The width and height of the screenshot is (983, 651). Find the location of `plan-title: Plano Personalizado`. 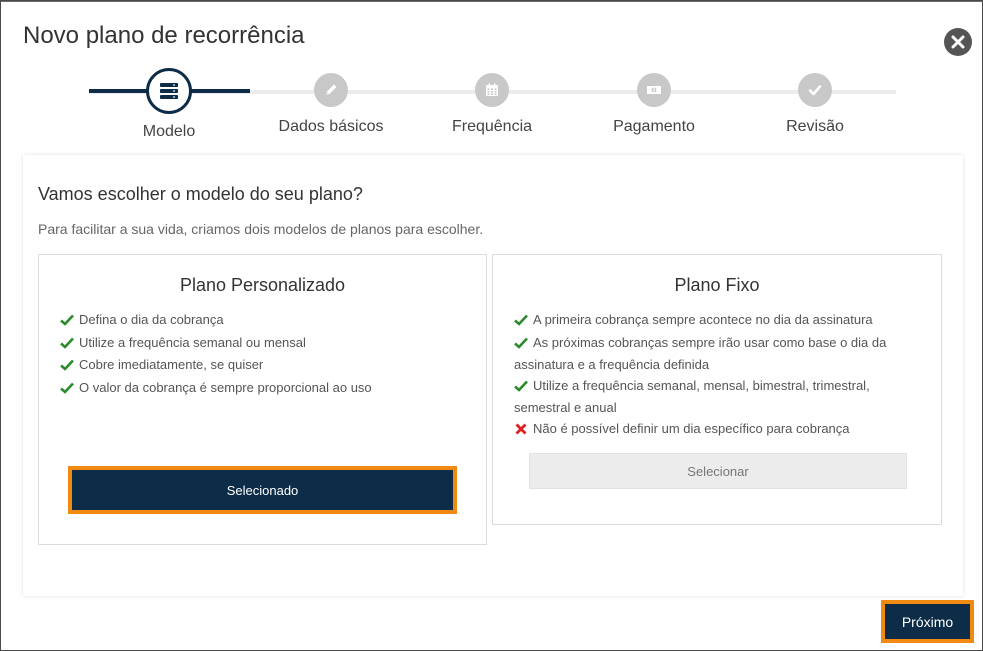

plan-title: Plano Personalizado is located at coordinates (262, 285).